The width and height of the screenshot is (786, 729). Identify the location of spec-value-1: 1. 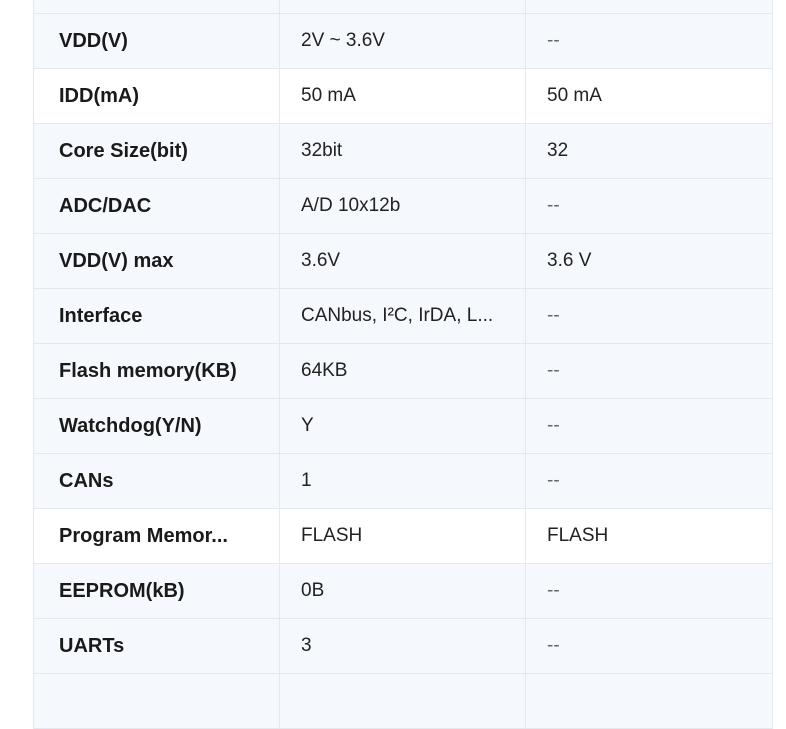
(403, 481).